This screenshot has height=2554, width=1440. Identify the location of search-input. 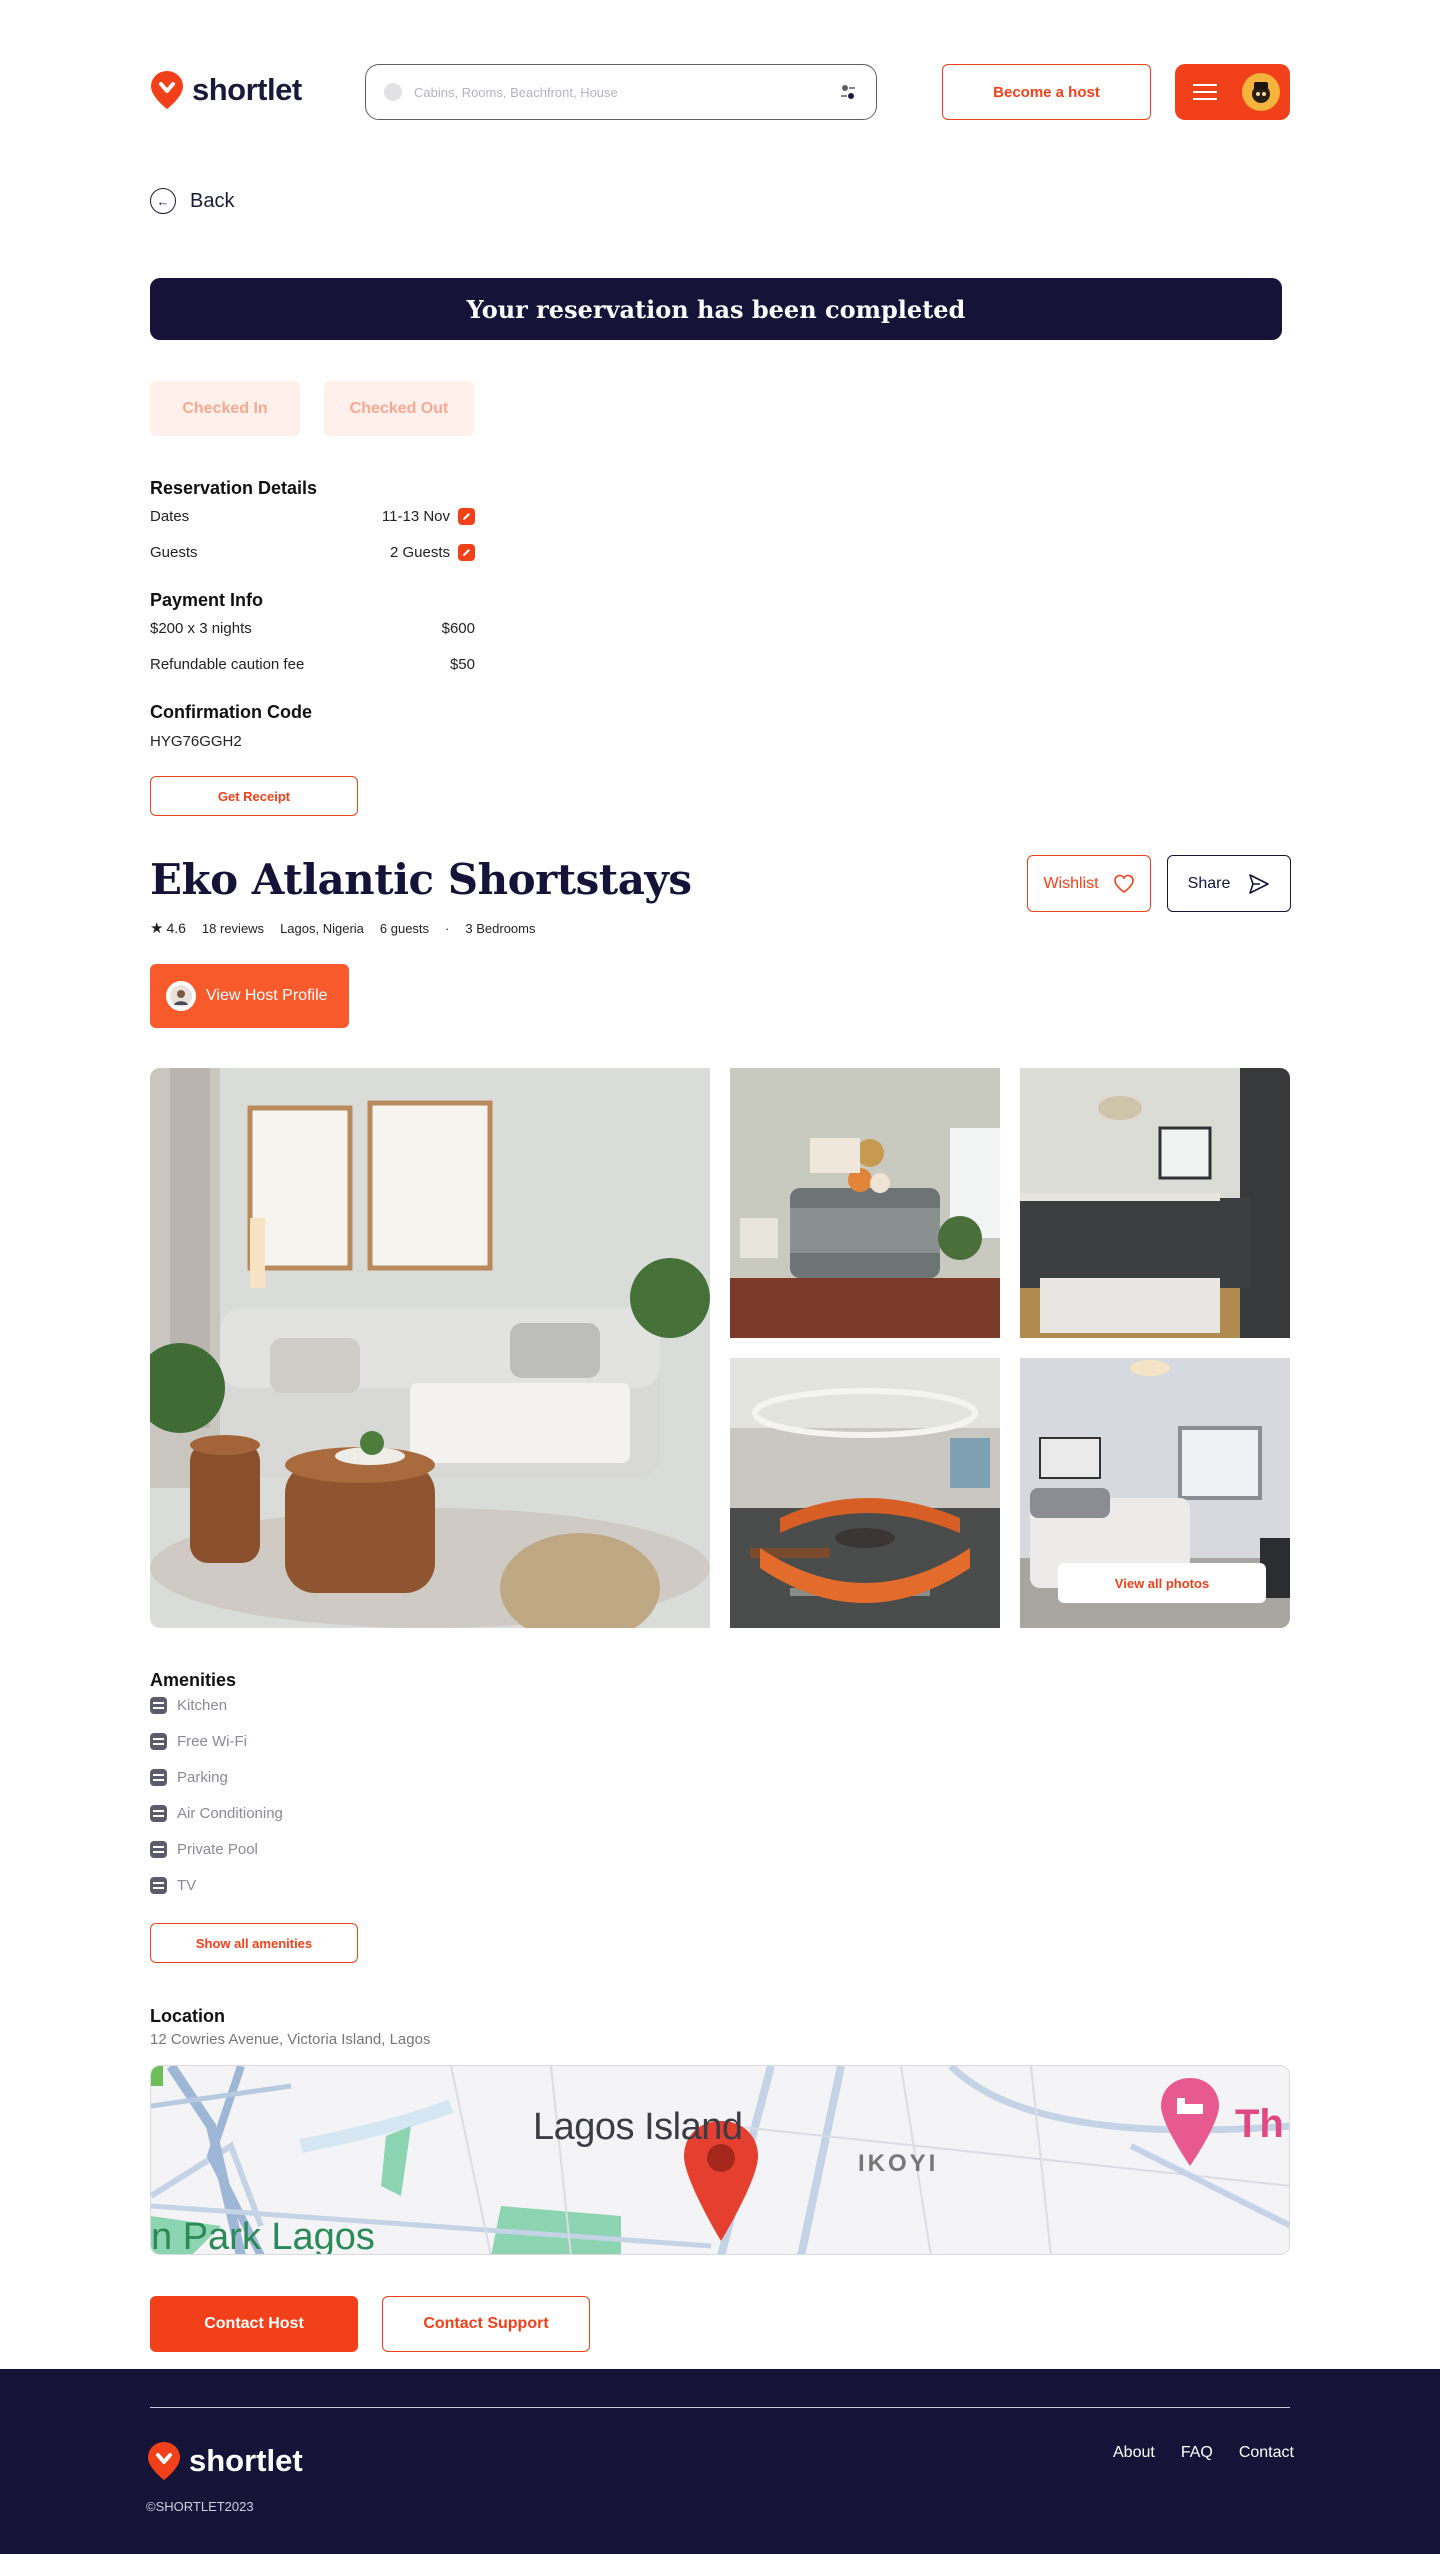
(626, 92).